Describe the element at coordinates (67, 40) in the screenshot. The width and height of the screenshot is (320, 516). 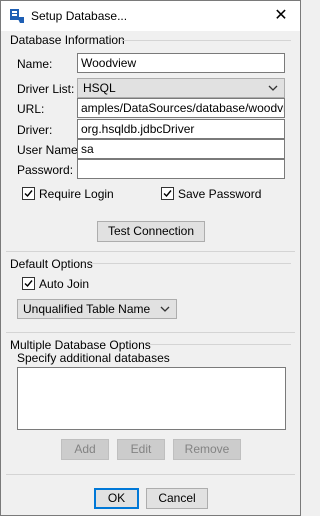
I see `database-information-title: Database Information` at that location.